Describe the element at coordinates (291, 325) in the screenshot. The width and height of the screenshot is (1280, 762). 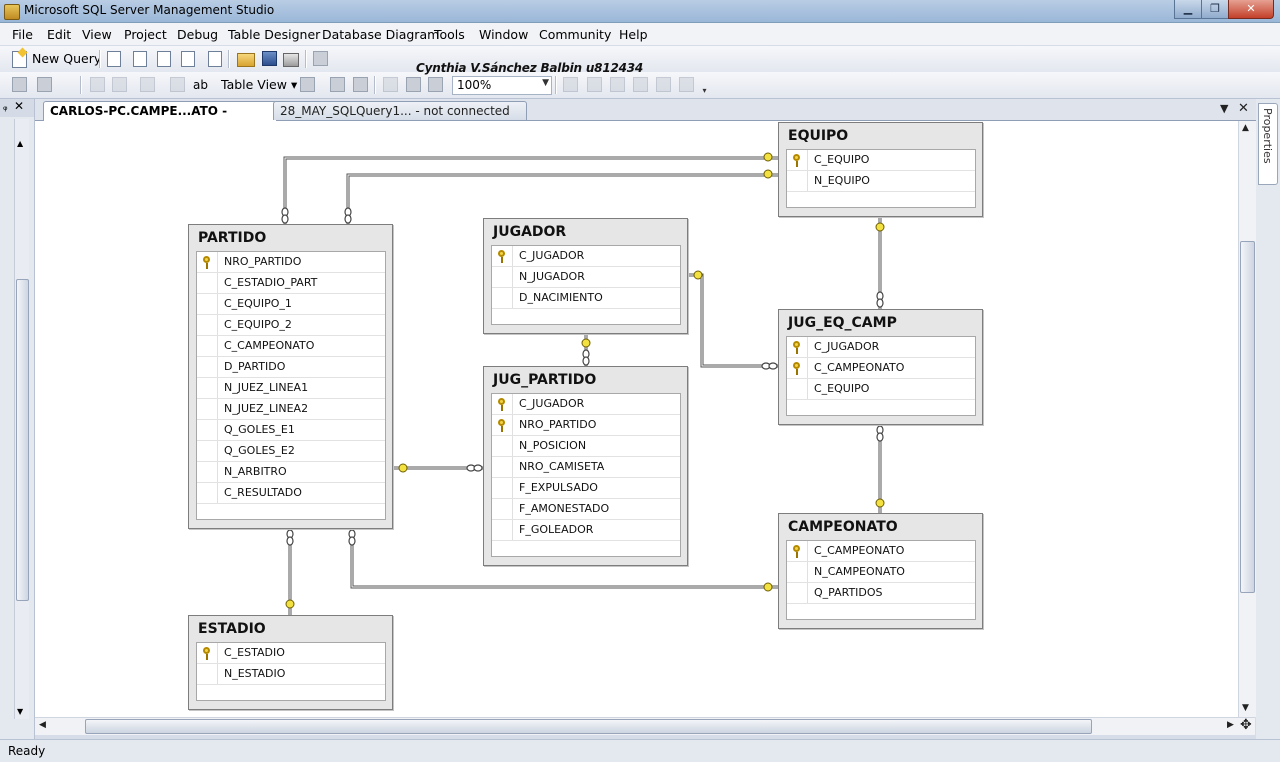
I see `table-column-row: C_EQUIPO_2` at that location.